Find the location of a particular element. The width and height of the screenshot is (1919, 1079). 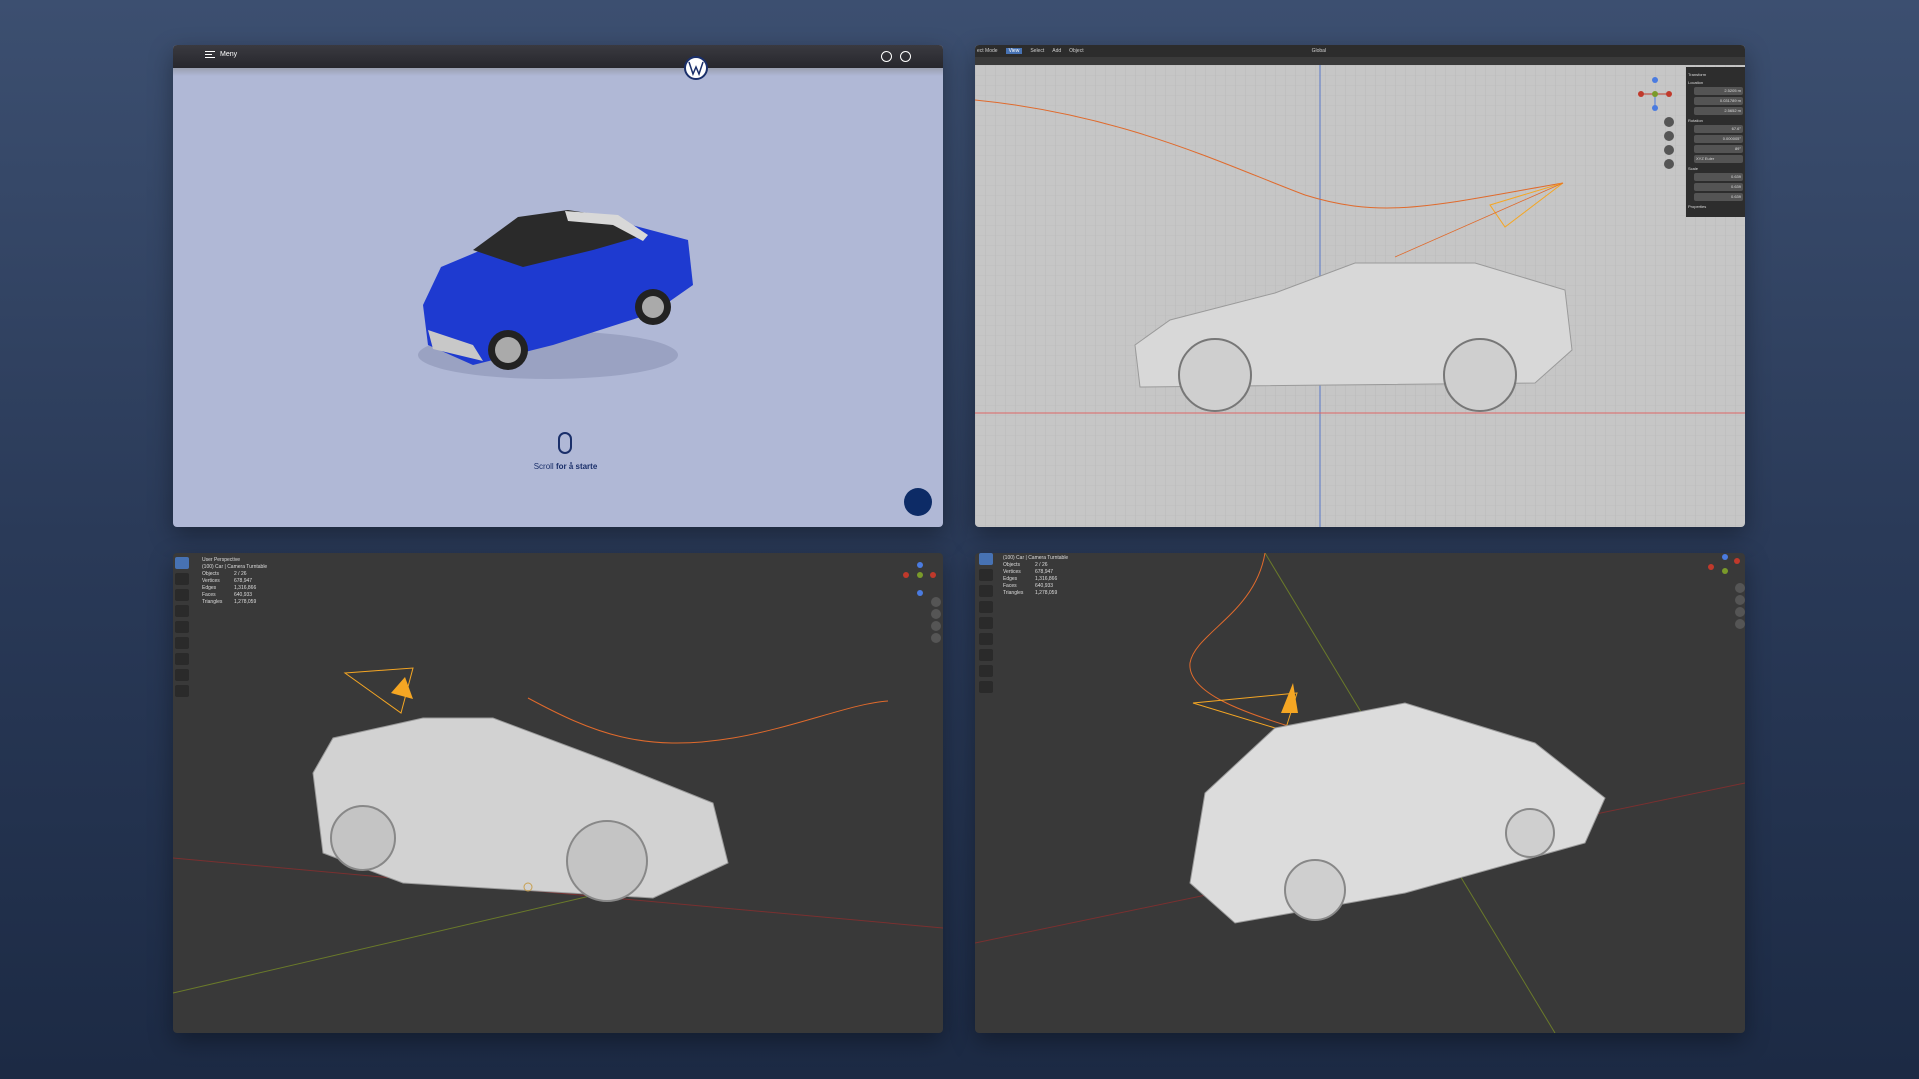

scale-y-field: 0.639 is located at coordinates (1718, 187).